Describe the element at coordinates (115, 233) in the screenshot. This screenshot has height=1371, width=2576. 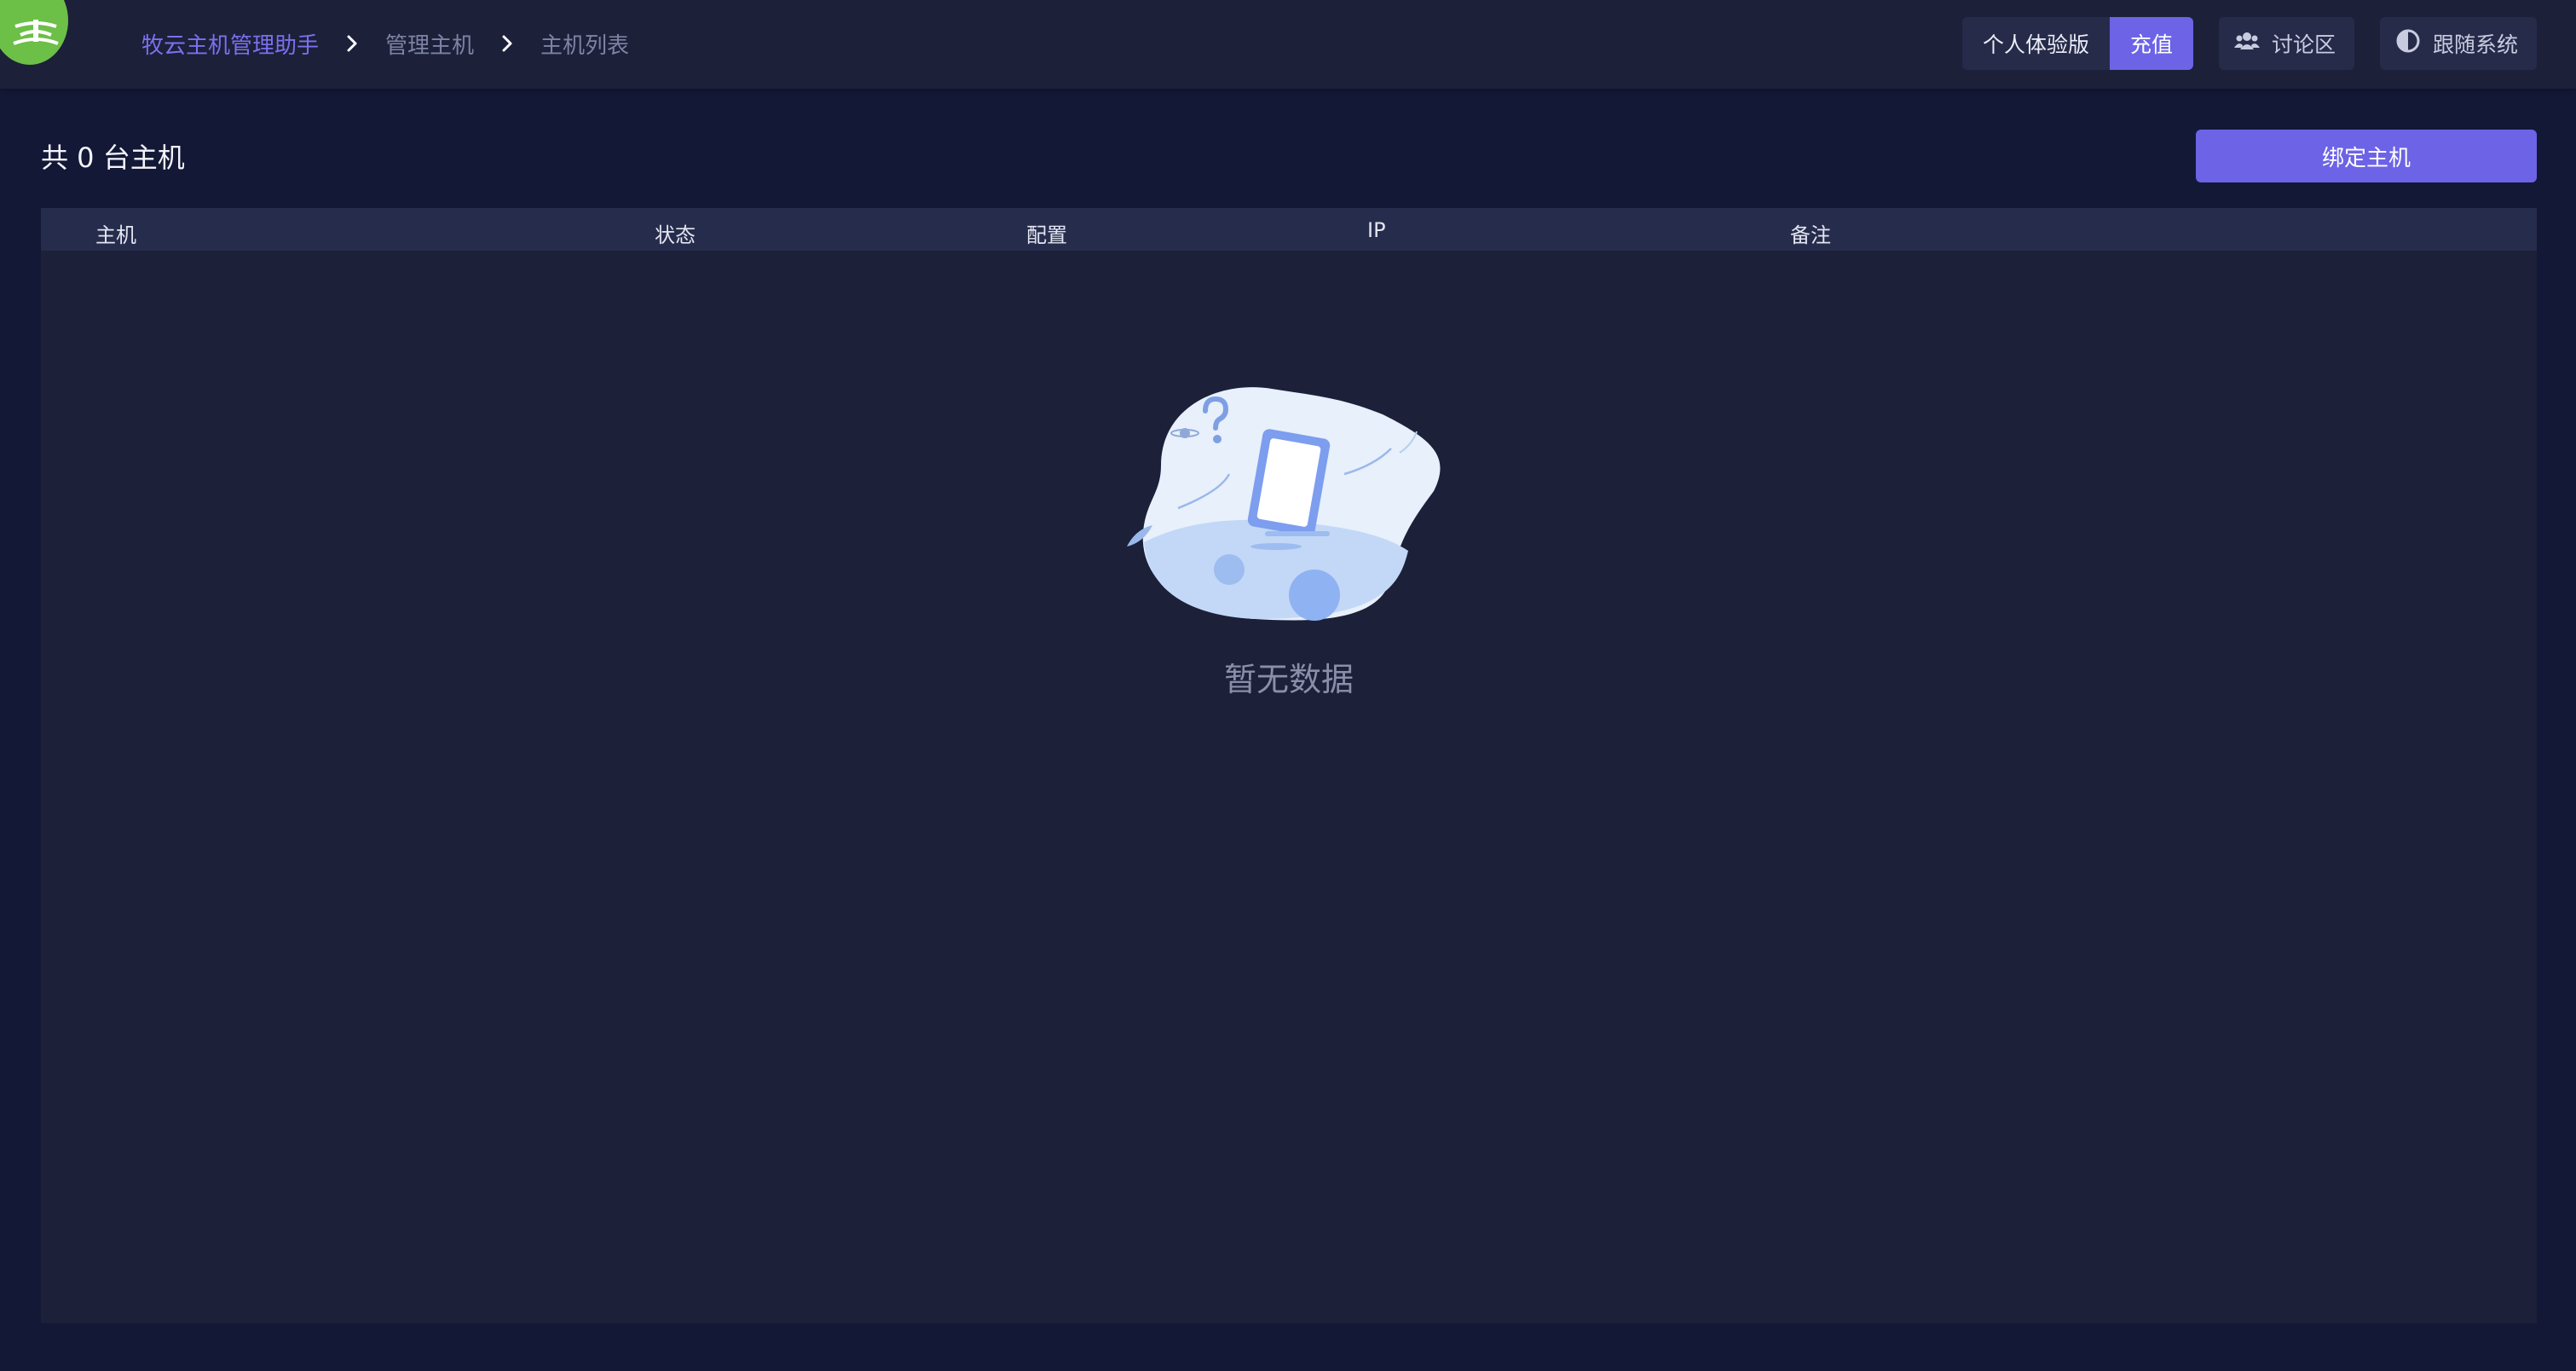
I see `column-header-host: 主机` at that location.